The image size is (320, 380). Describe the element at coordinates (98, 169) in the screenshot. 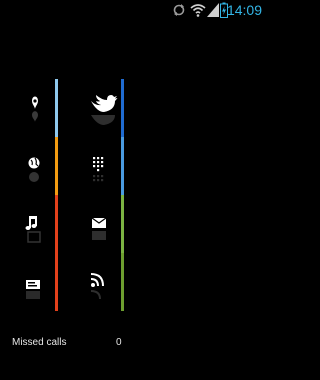

I see `dialpad-icon` at that location.